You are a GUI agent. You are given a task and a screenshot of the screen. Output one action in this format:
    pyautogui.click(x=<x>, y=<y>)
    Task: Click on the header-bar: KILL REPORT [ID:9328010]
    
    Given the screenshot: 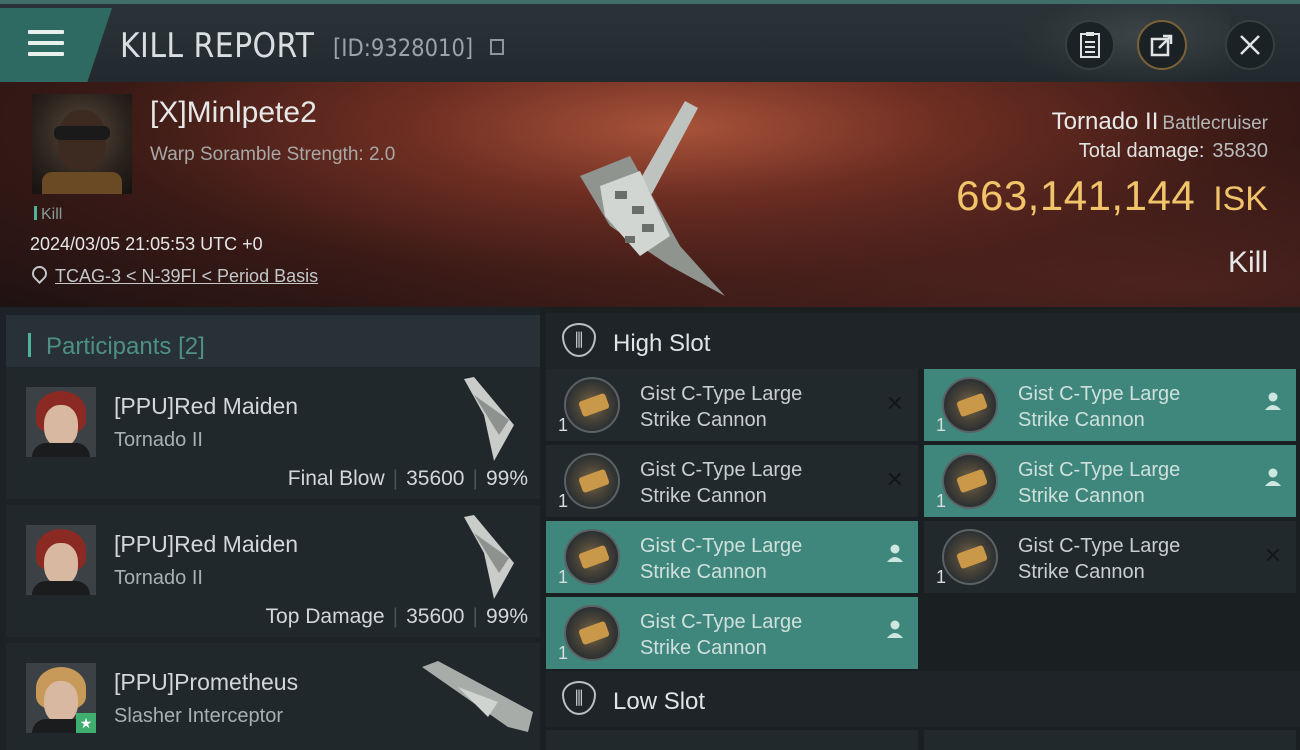 What is the action you would take?
    pyautogui.click(x=650, y=41)
    